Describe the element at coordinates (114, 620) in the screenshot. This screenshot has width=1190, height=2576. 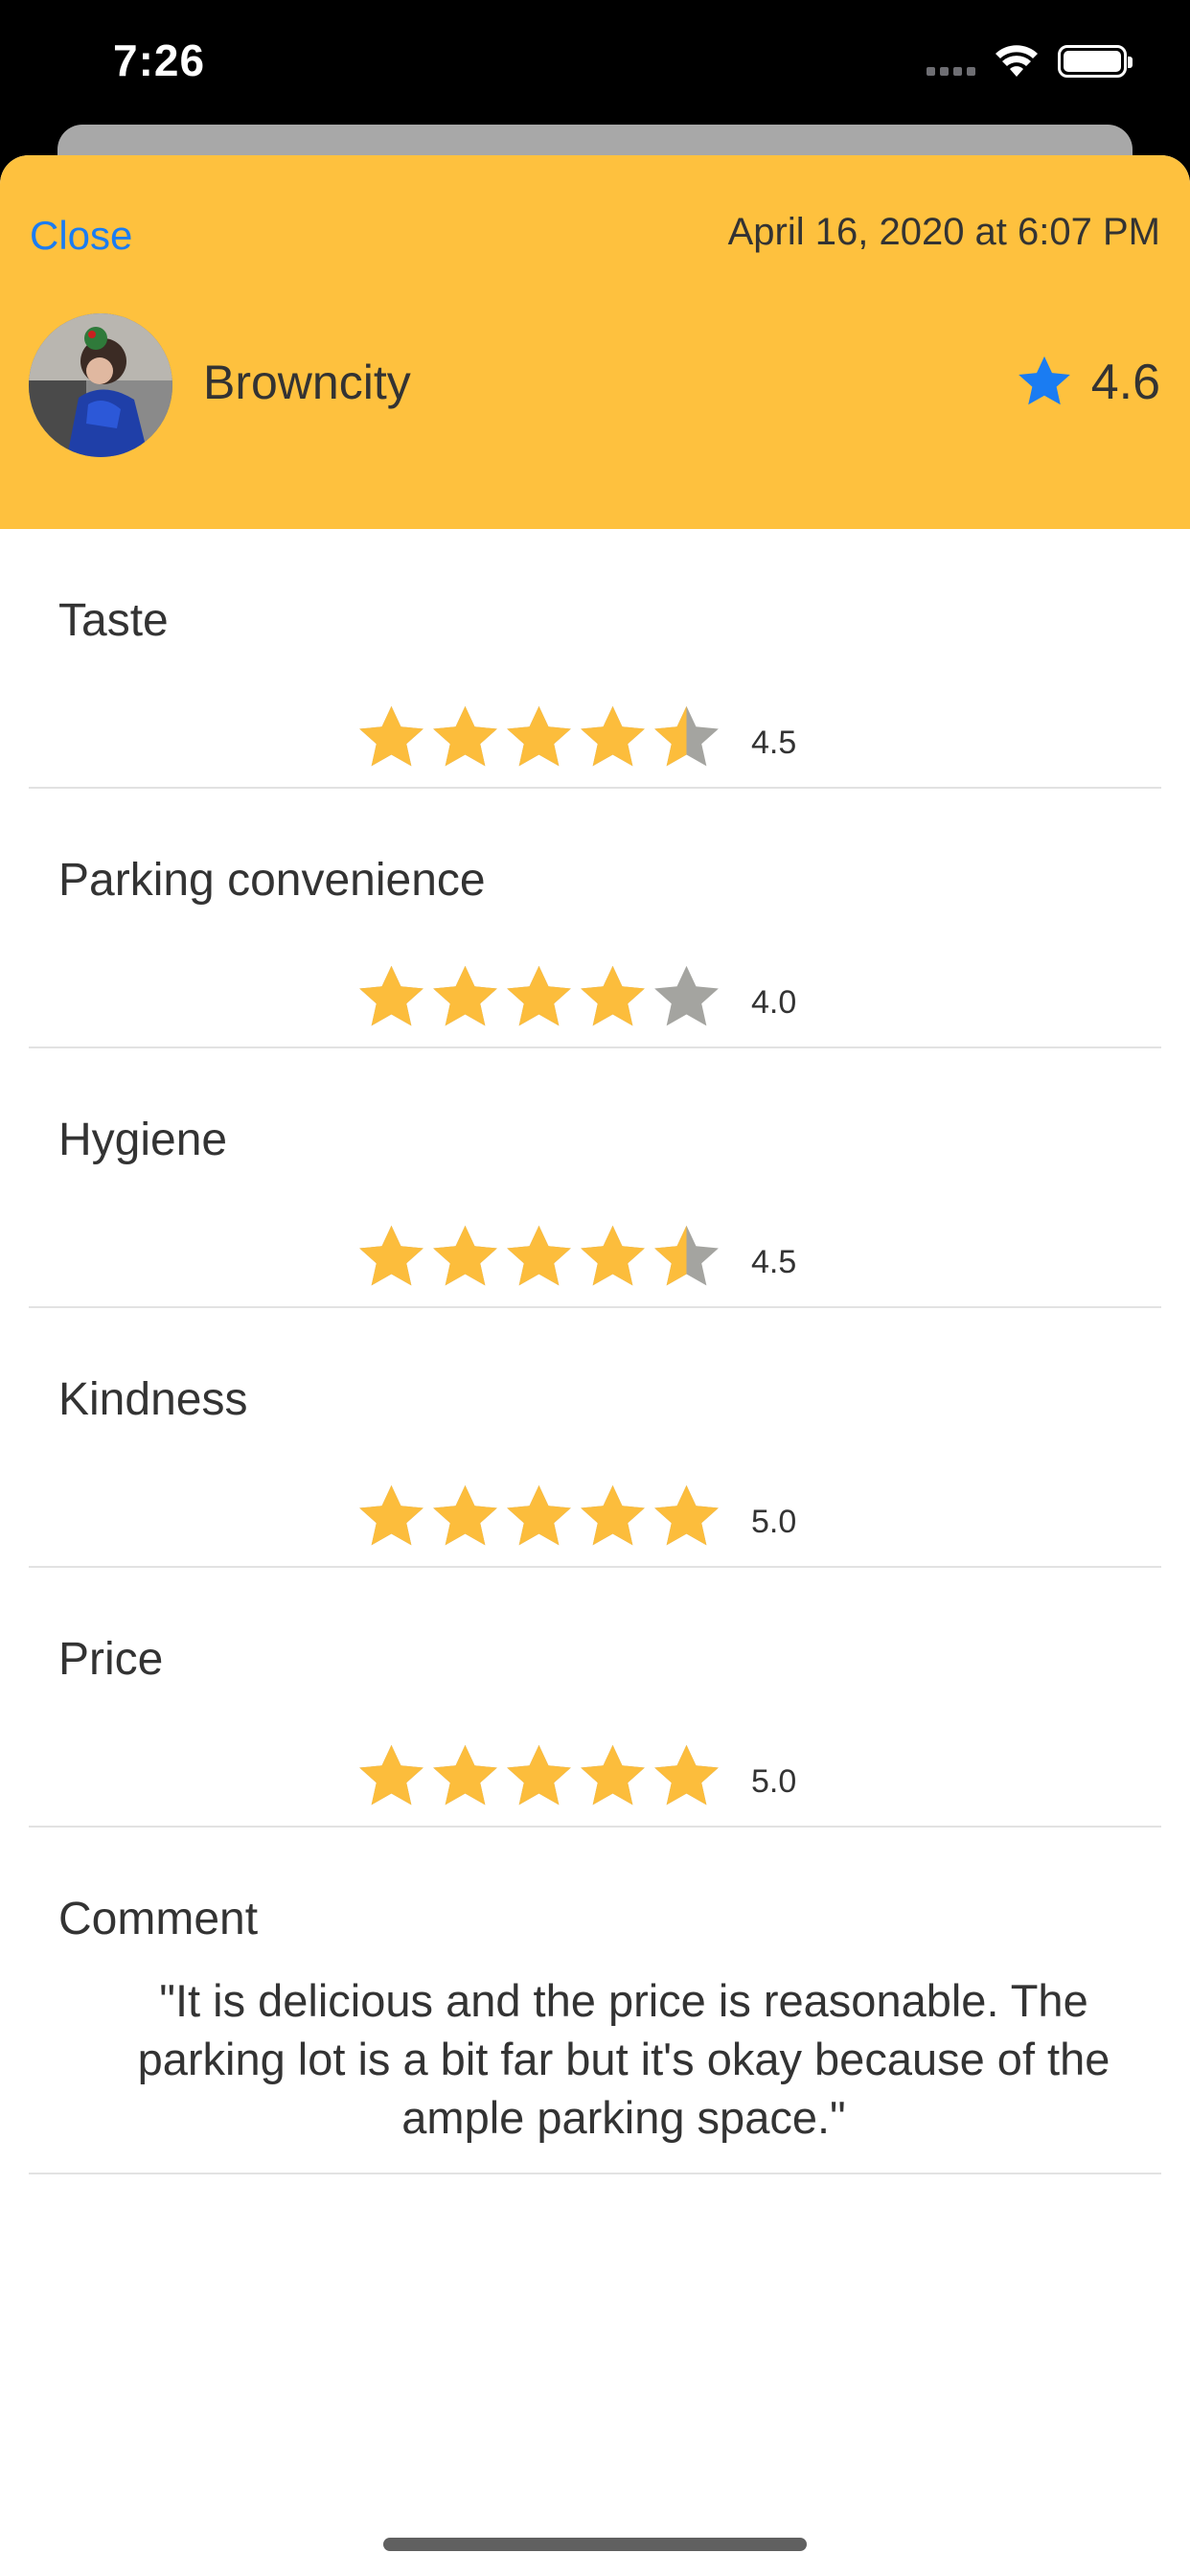
I see `rating-label: Taste` at that location.